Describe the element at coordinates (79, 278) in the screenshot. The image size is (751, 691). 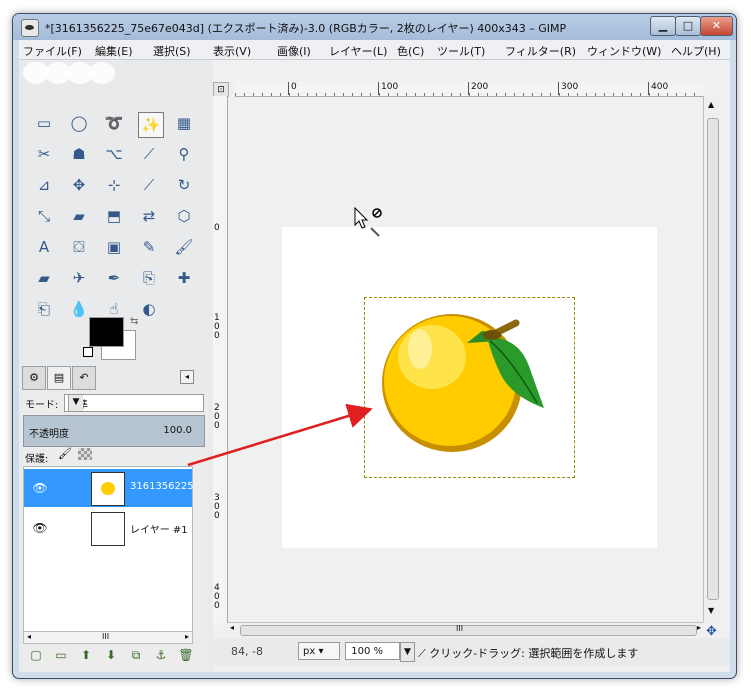
I see `airbrush-icon: ✈` at that location.